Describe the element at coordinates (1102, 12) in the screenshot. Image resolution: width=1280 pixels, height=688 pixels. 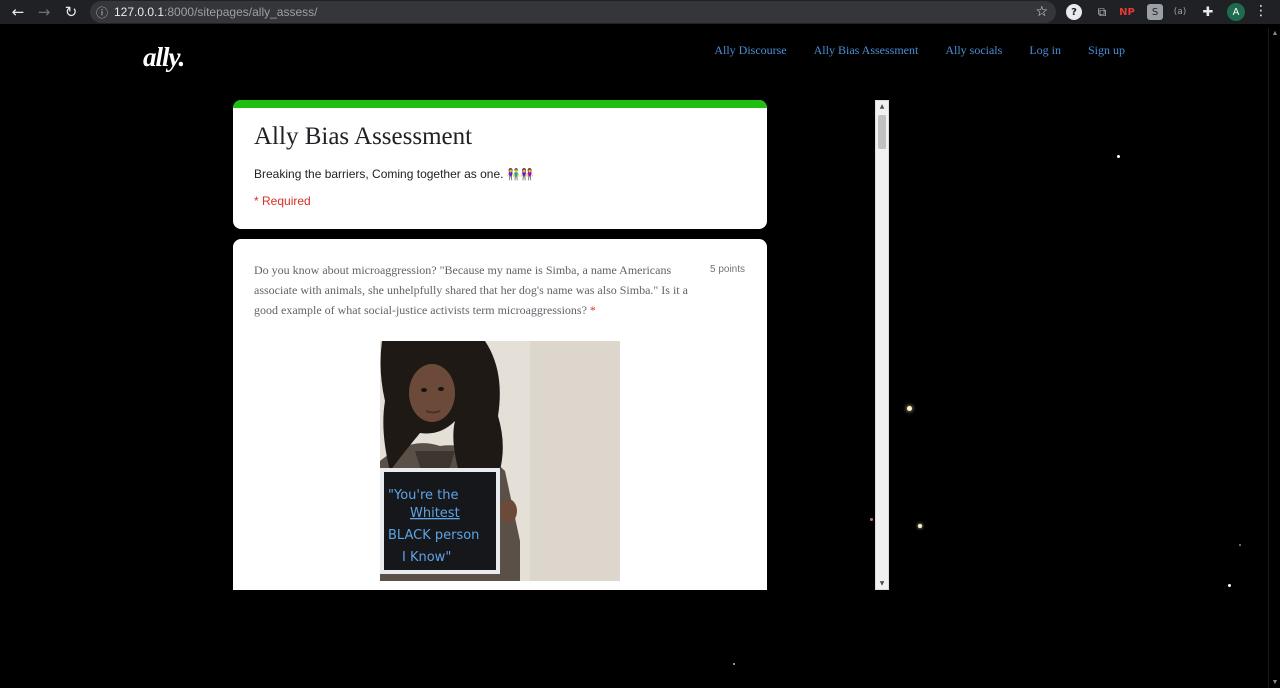
I see `copy-extension-icon: ⧉` at that location.